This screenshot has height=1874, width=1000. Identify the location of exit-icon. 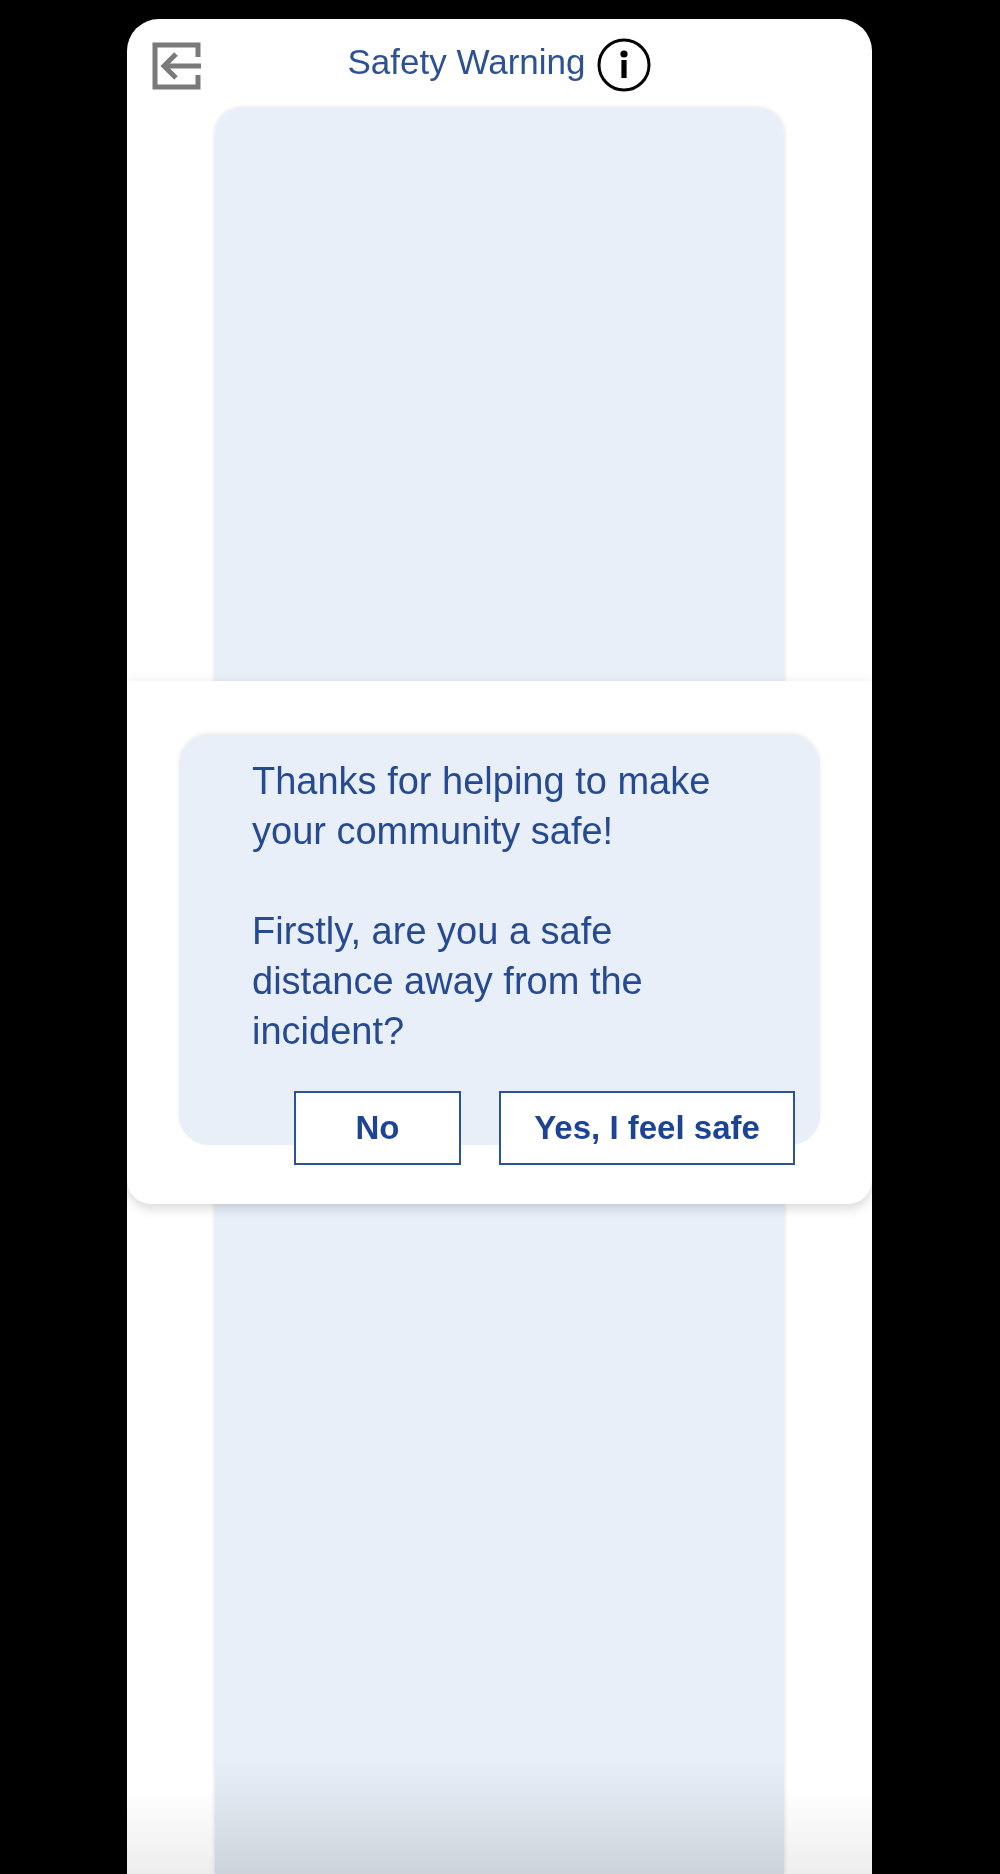
(177, 65).